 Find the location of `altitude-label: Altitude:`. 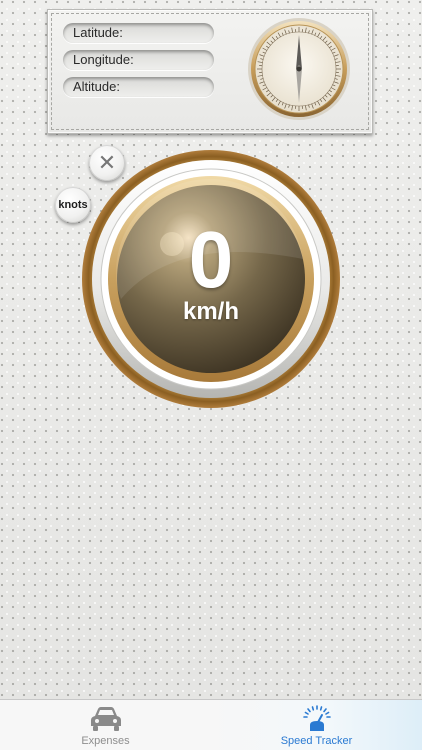

altitude-label: Altitude: is located at coordinates (96, 86).